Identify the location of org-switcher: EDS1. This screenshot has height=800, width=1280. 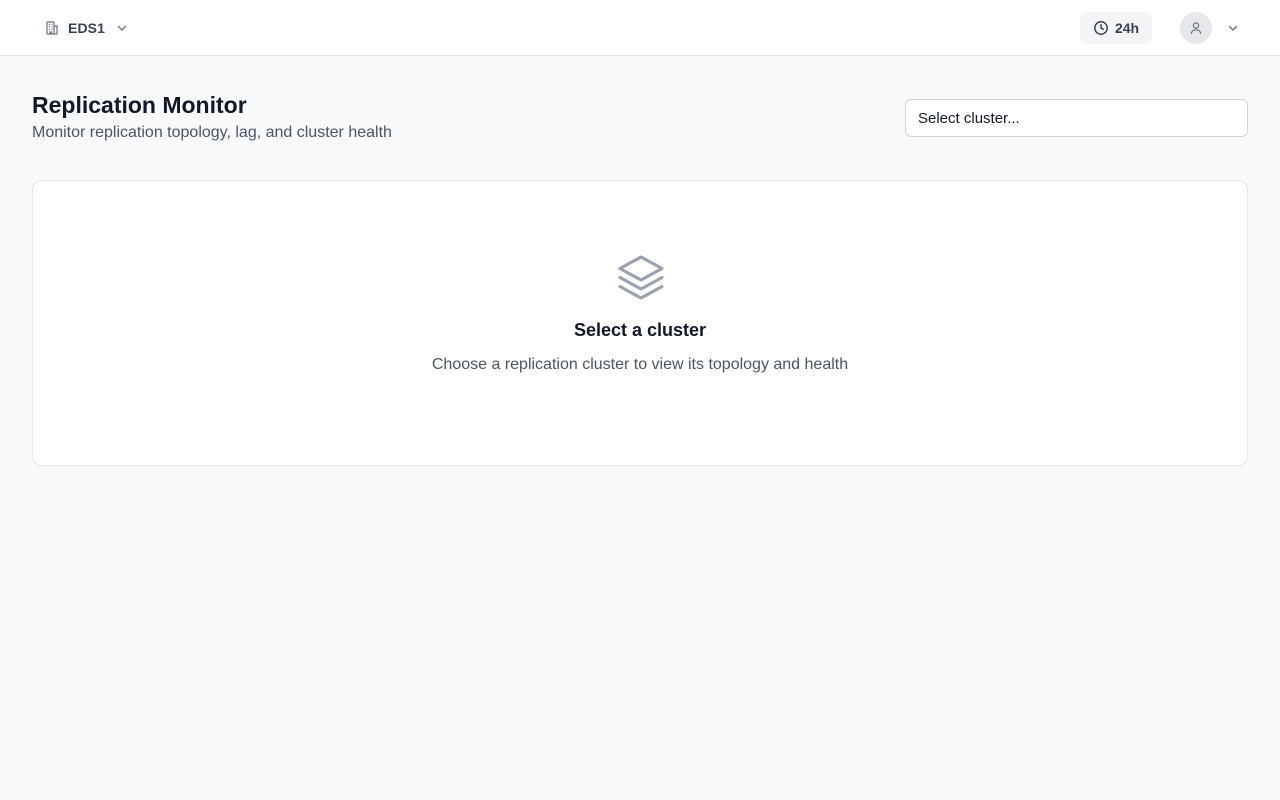
(86, 28).